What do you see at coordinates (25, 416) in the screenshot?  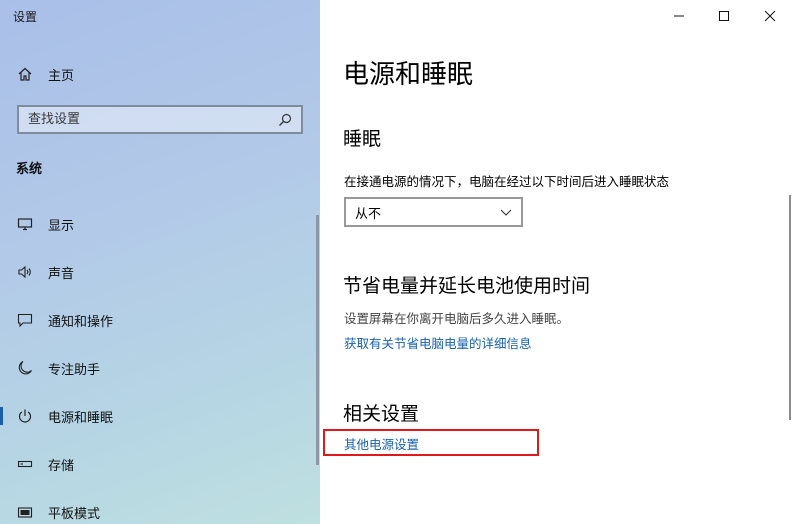 I see `power-icon` at bounding box center [25, 416].